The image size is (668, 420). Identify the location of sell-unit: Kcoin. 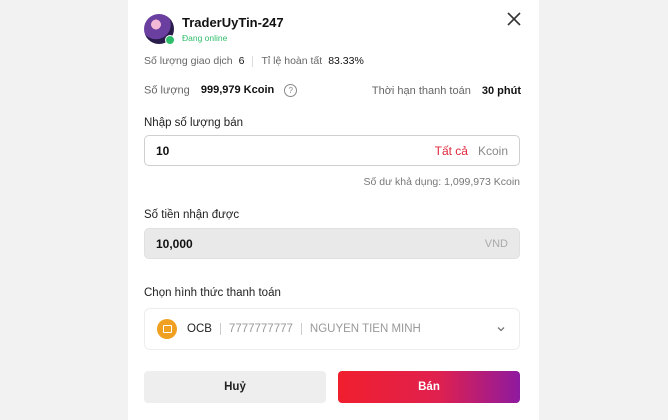
(492, 150).